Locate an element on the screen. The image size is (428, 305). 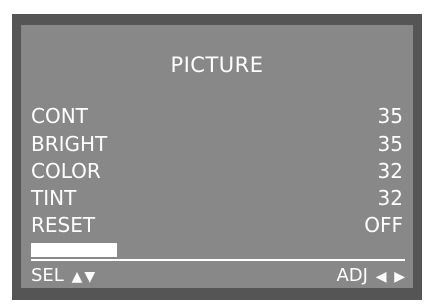
menu-item-bright: BRIGHT 35 is located at coordinates (217, 144).